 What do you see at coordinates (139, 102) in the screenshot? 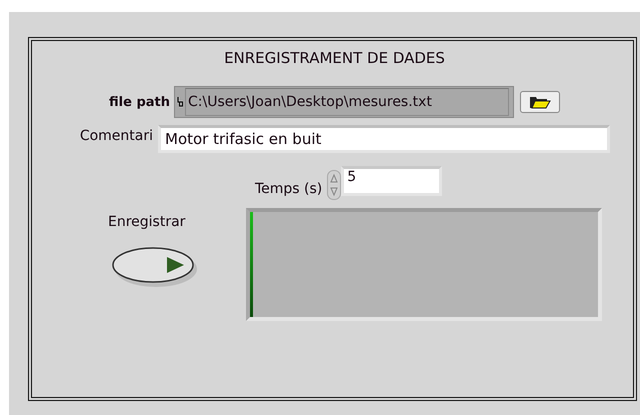
I see `file-path-label: file path` at bounding box center [139, 102].